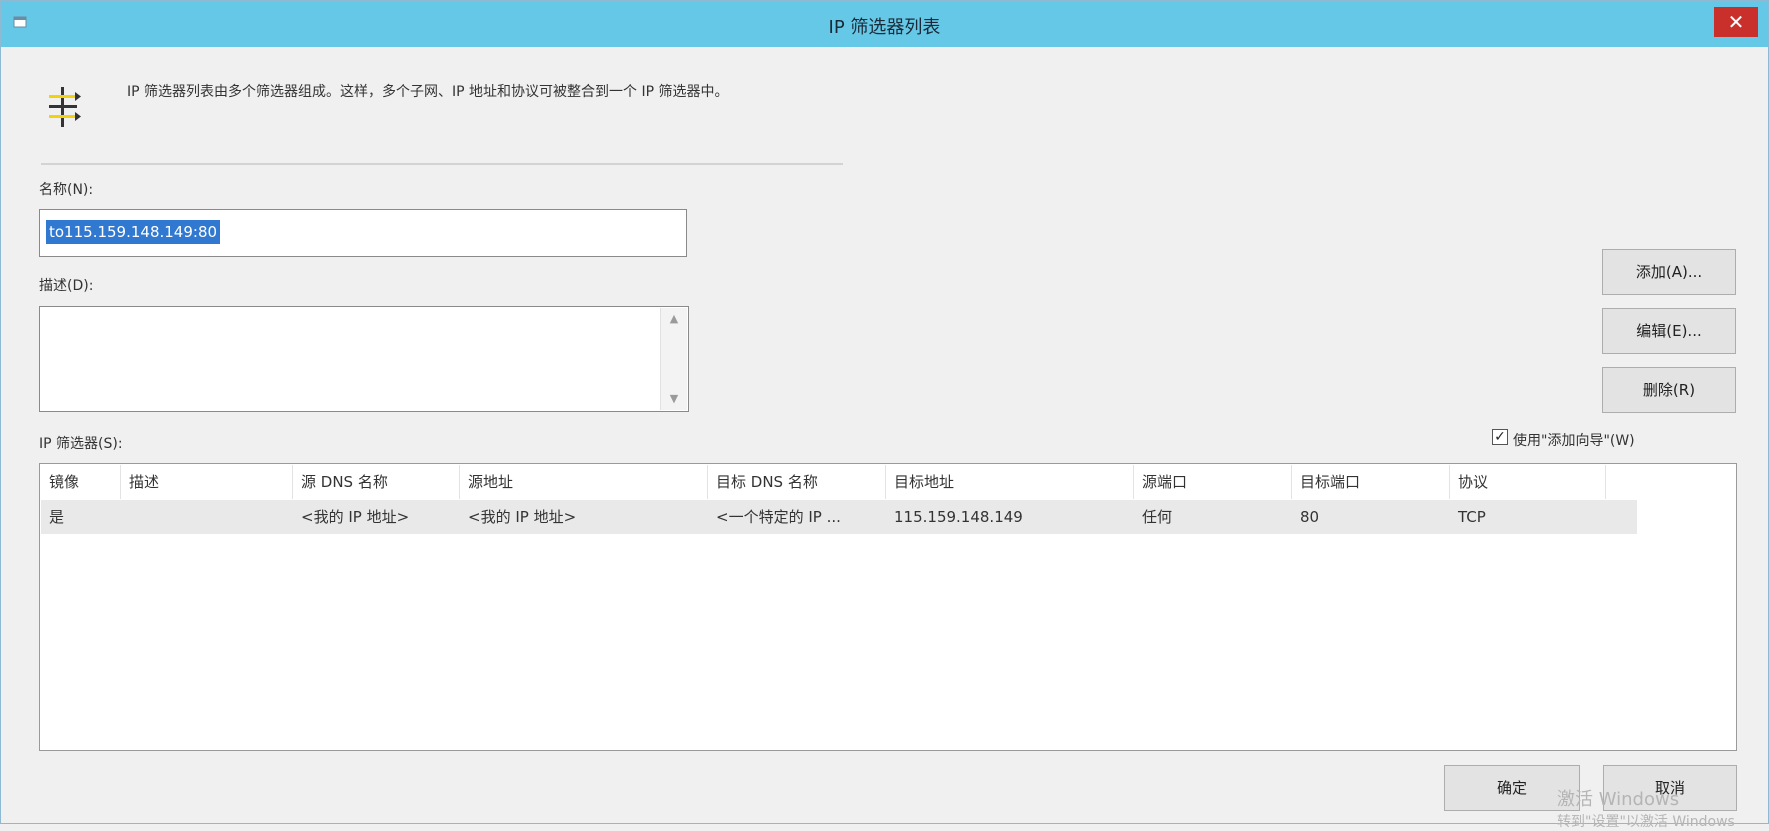 Image resolution: width=1769 pixels, height=831 pixels. What do you see at coordinates (376, 482) in the screenshot?
I see `column-header: 源 DNS 名称` at bounding box center [376, 482].